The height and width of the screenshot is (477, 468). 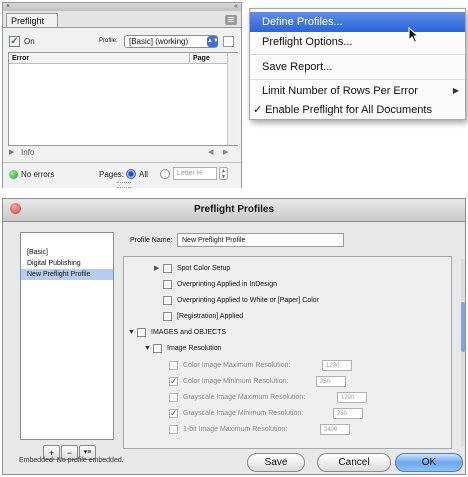 What do you see at coordinates (231, 20) in the screenshot?
I see `panel-menu-icon` at bounding box center [231, 20].